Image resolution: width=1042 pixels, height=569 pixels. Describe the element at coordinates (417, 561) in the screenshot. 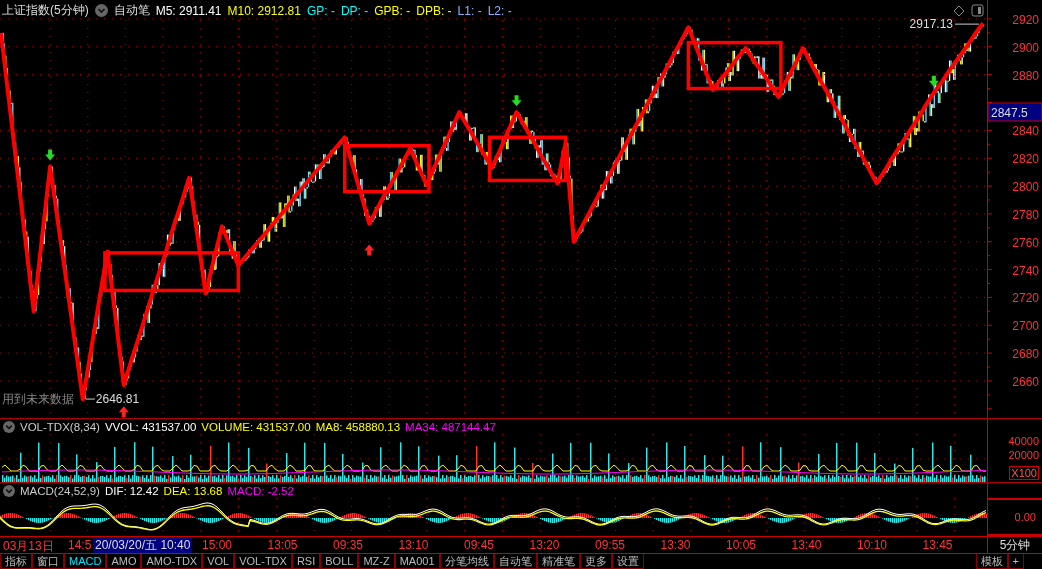

I see `indicator-tab: MA001` at that location.